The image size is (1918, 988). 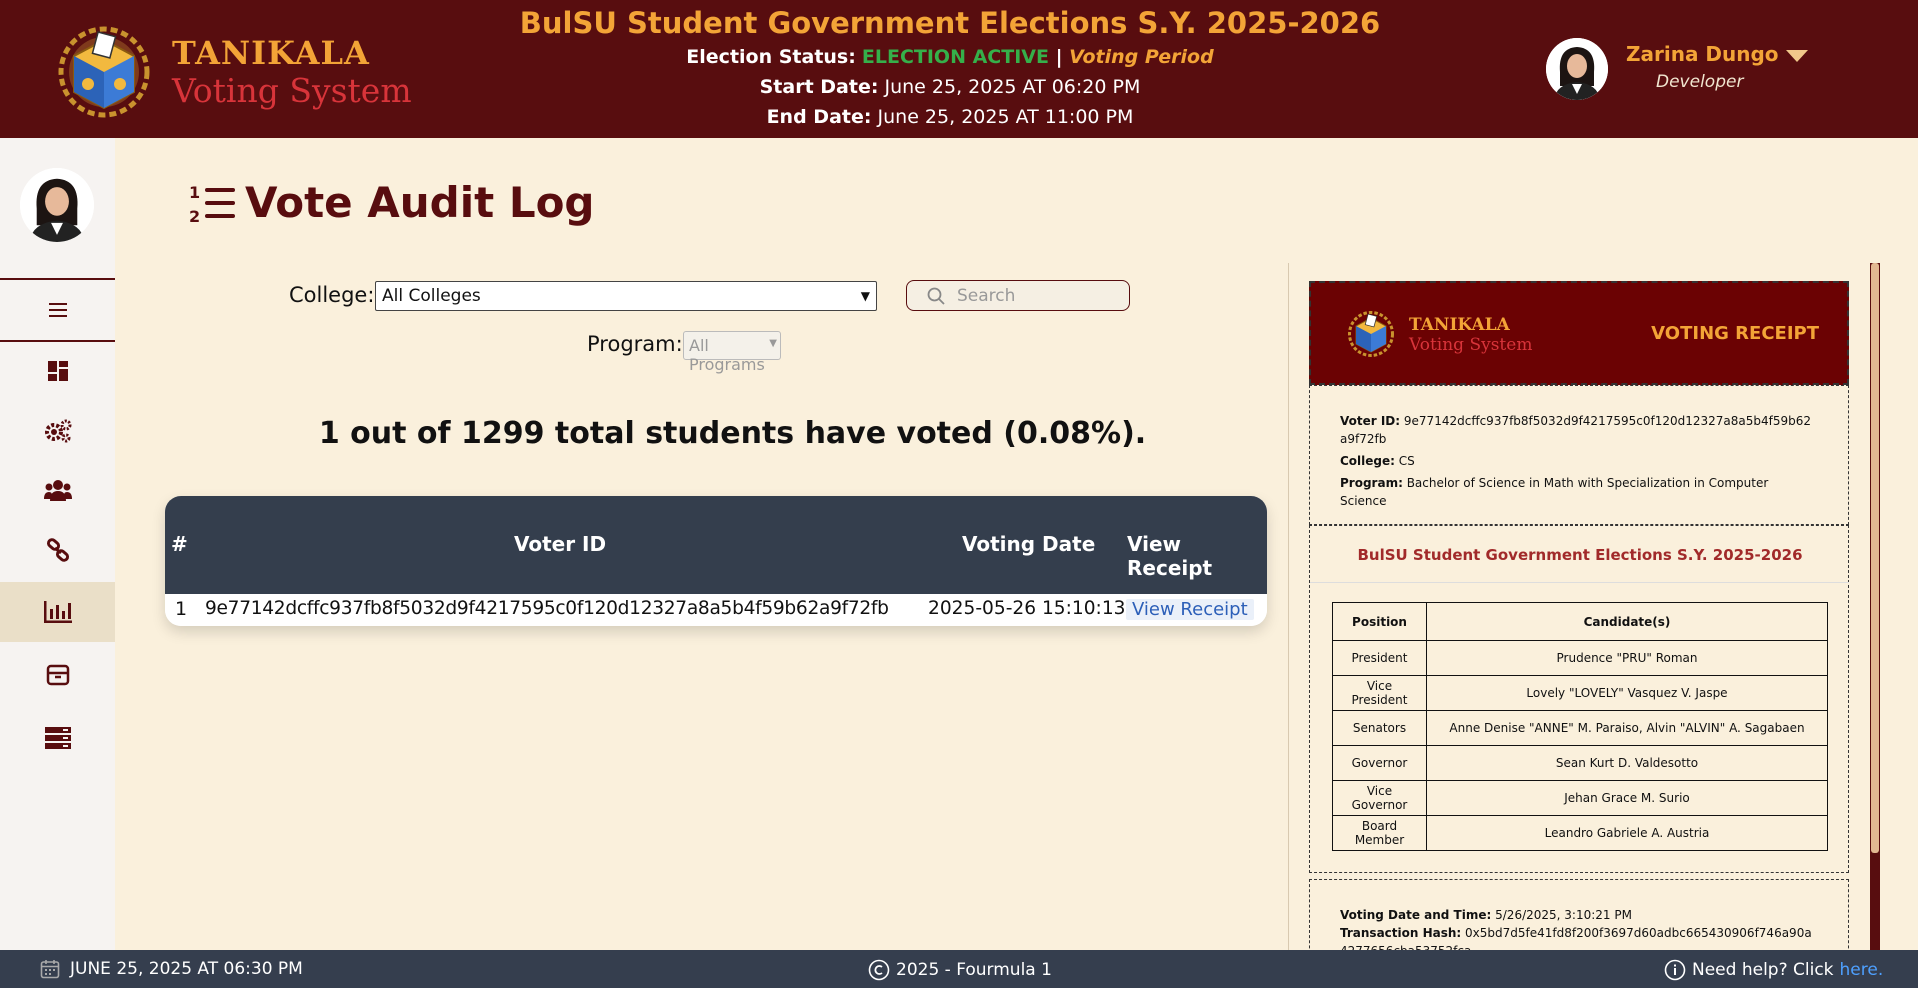 I want to click on settings-icon, so click(x=57, y=431).